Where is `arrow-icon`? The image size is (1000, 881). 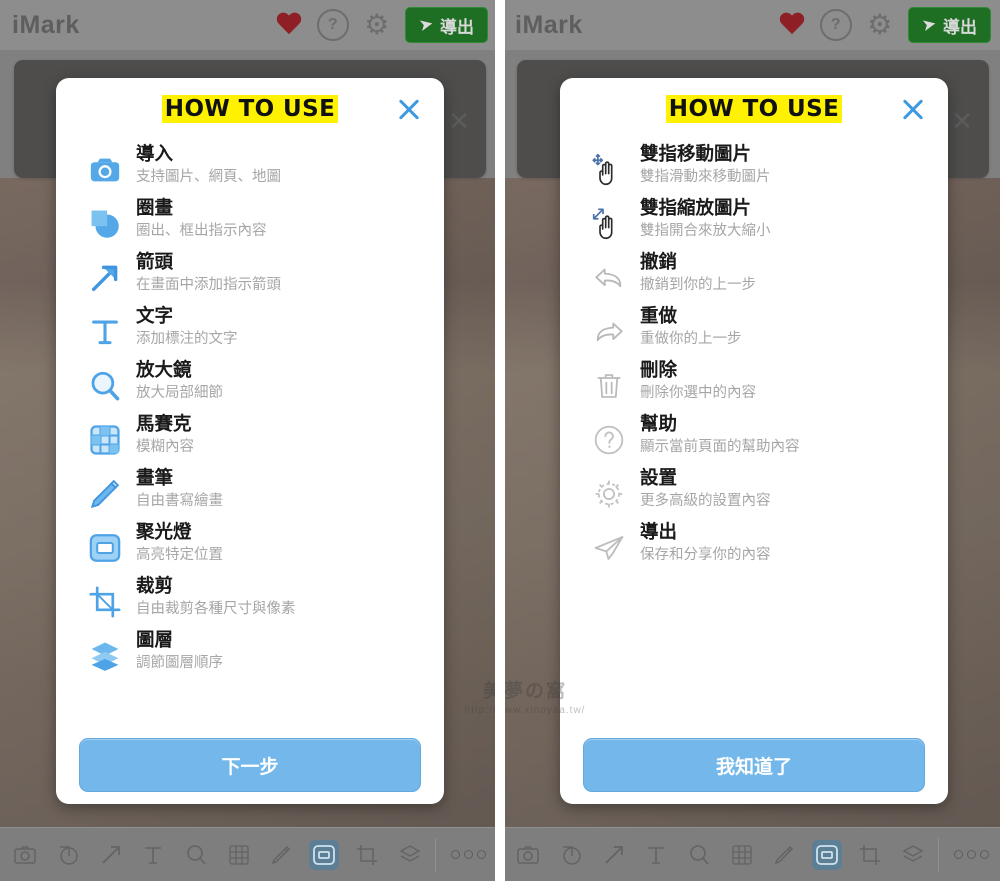 arrow-icon is located at coordinates (105, 278).